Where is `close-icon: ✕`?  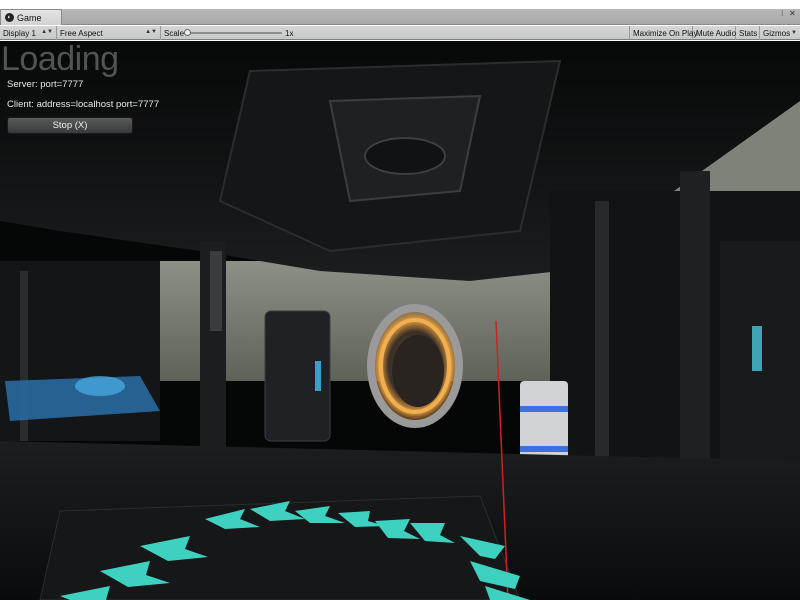
close-icon: ✕ is located at coordinates (792, 14).